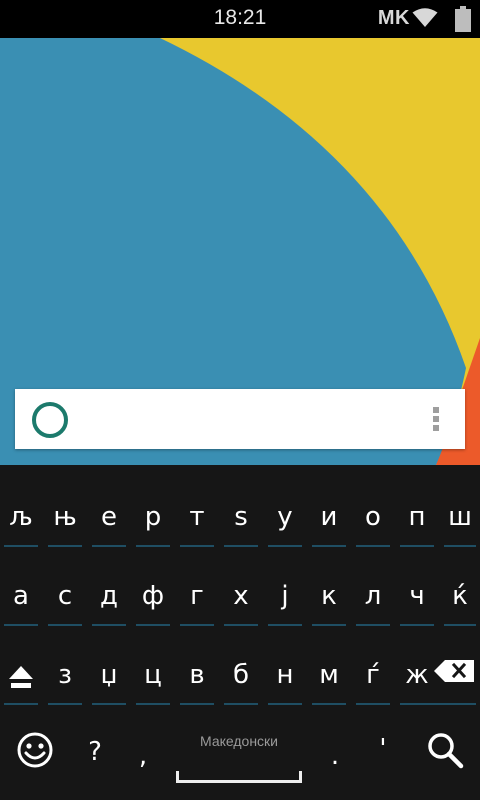 The image size is (480, 800). What do you see at coordinates (153, 520) in the screenshot?
I see `key: р` at bounding box center [153, 520].